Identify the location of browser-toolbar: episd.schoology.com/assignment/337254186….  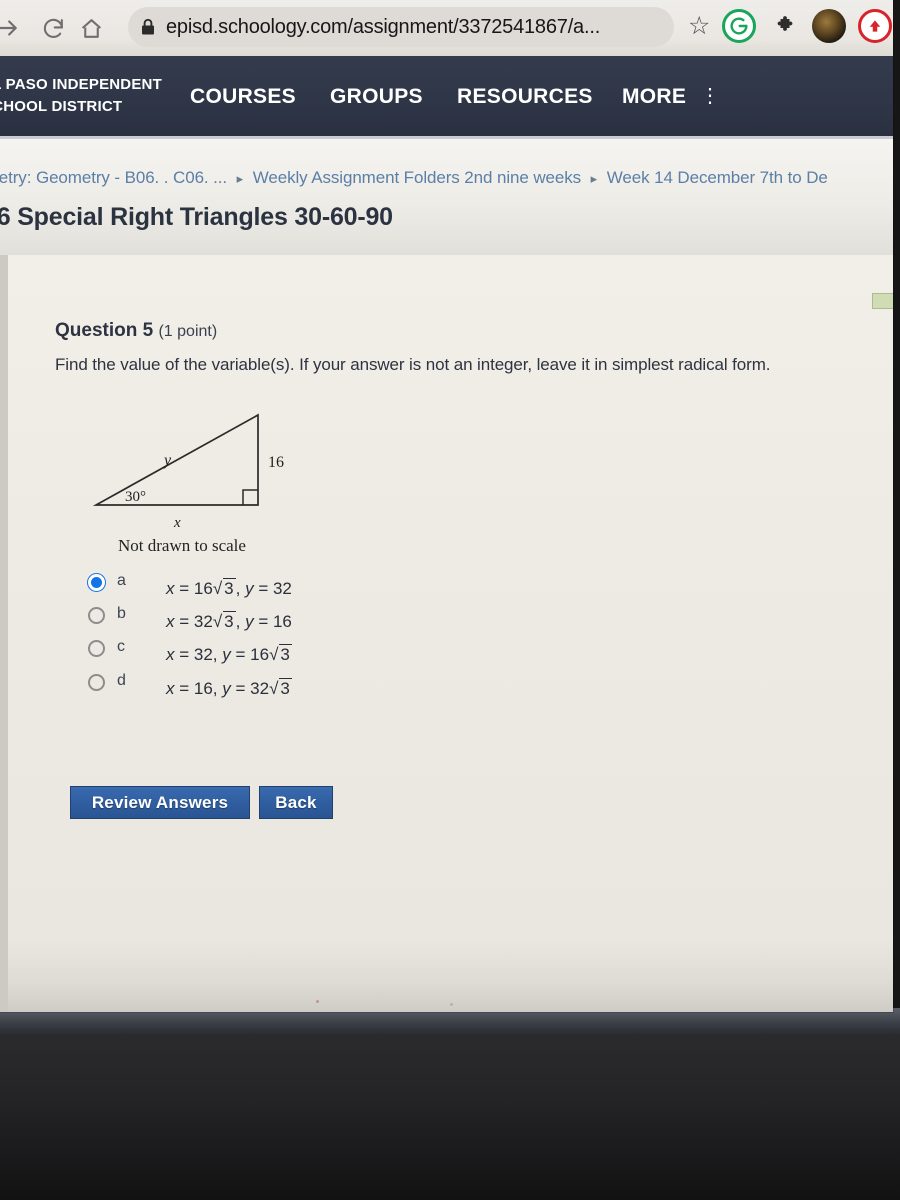
(446, 28).